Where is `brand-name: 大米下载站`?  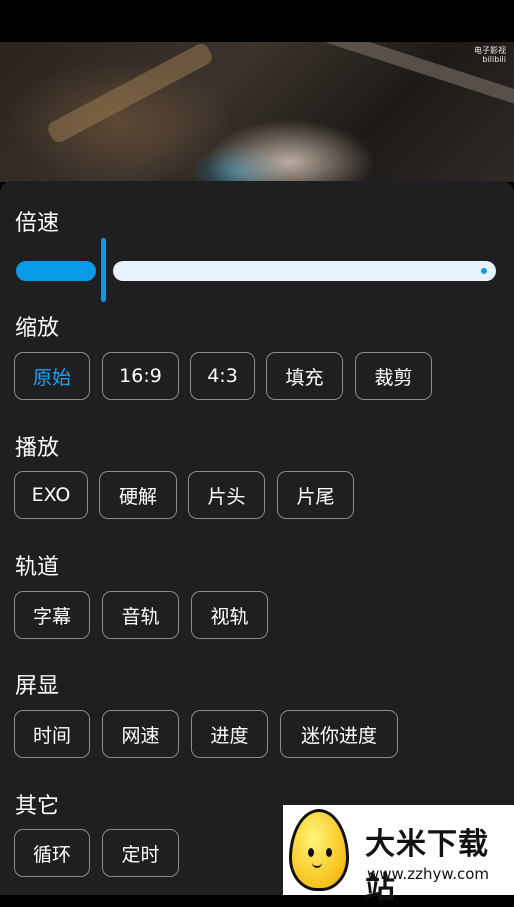 brand-name: 大米下载站 is located at coordinates (427, 866).